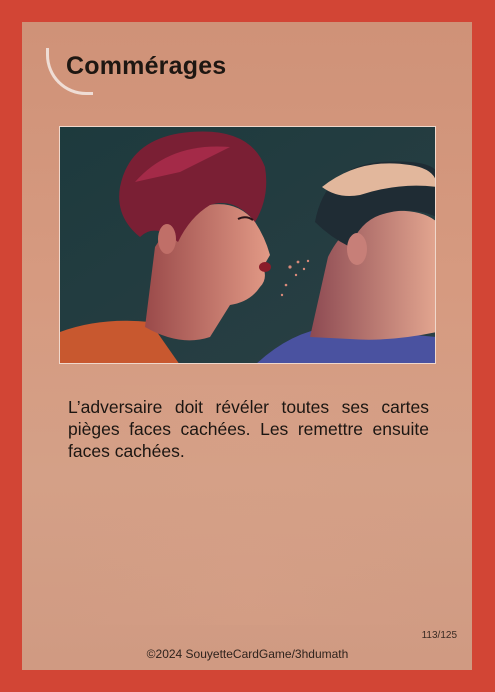 This screenshot has width=495, height=692. Describe the element at coordinates (146, 66) in the screenshot. I see `card-title: Commérages` at that location.